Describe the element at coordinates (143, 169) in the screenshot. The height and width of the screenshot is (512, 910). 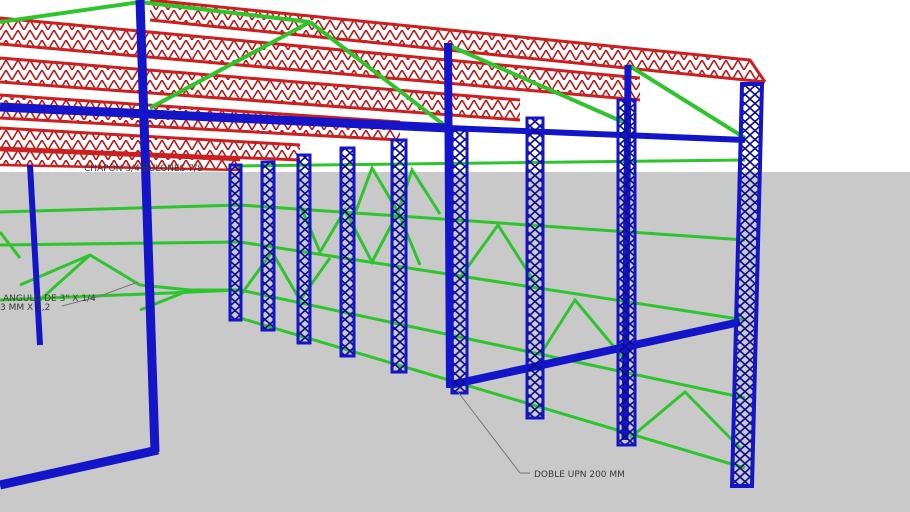
I see `label-chapon: CHAPON 3/4 BULONES 7/8` at that location.